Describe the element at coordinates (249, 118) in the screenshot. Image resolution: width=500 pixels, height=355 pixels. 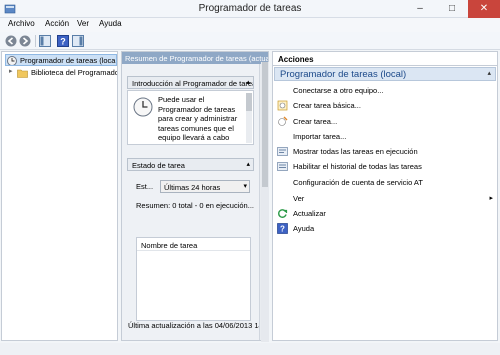
I see `intro-scrollbar` at that location.